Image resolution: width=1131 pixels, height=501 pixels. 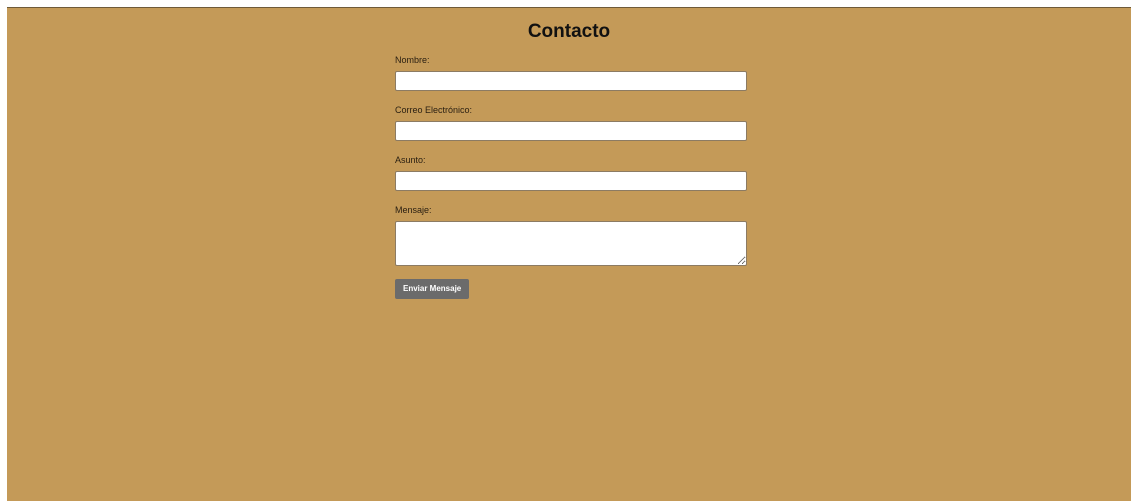 What do you see at coordinates (412, 60) in the screenshot?
I see `name-label: Nombre:` at bounding box center [412, 60].